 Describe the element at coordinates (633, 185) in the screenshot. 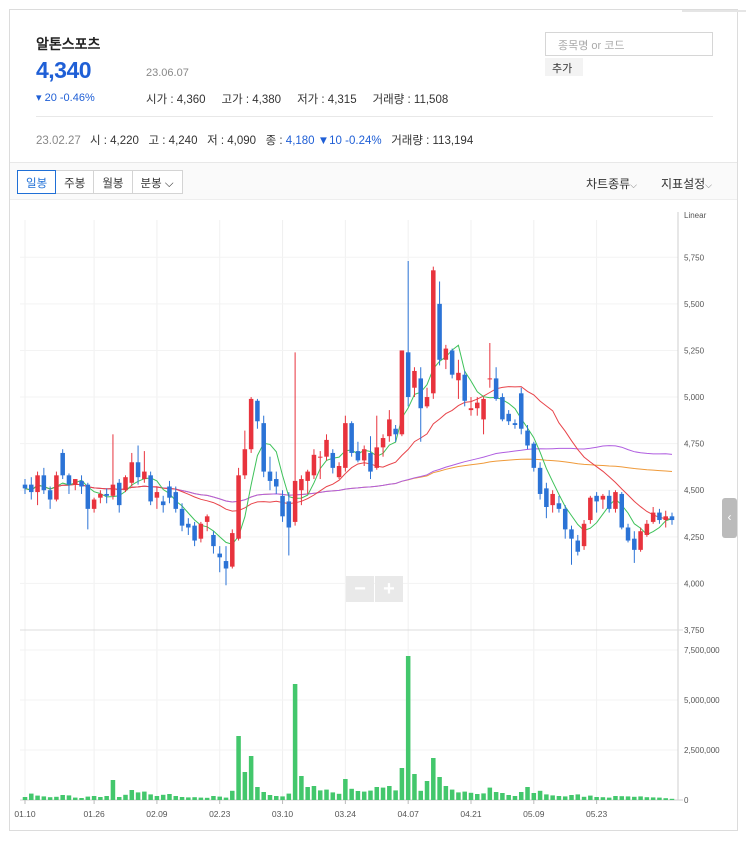

I see `chevron-down-icon: ⌵` at that location.